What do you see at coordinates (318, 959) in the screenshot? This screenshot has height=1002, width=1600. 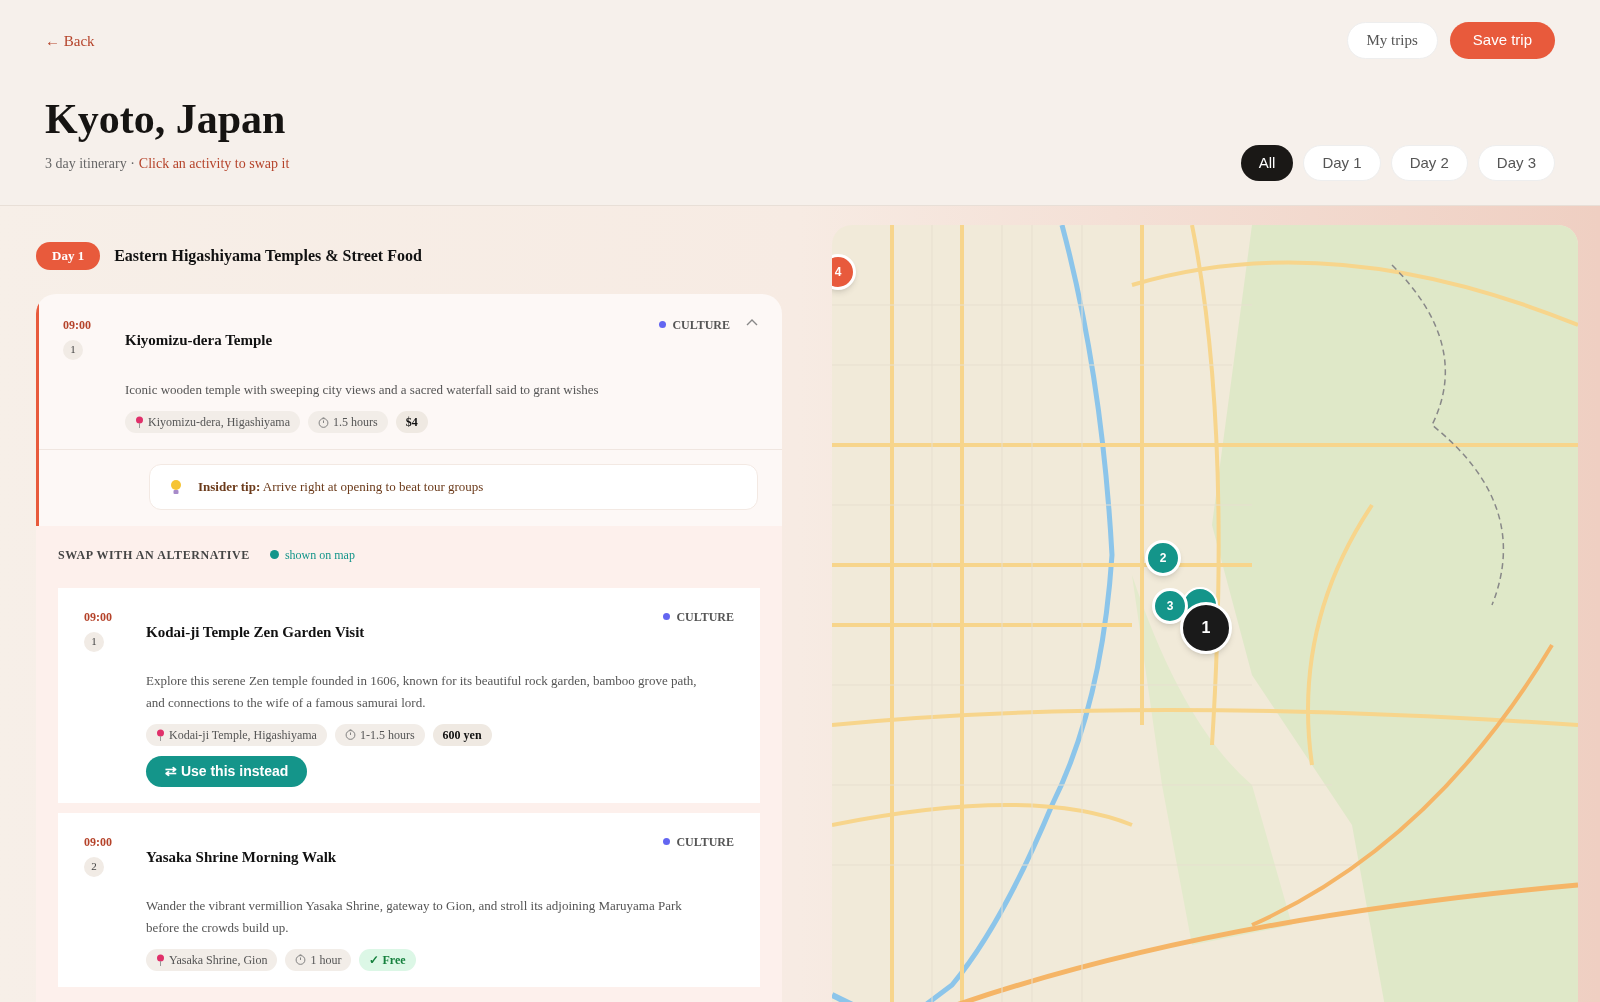 I see `duration-tag: 1 hour` at bounding box center [318, 959].